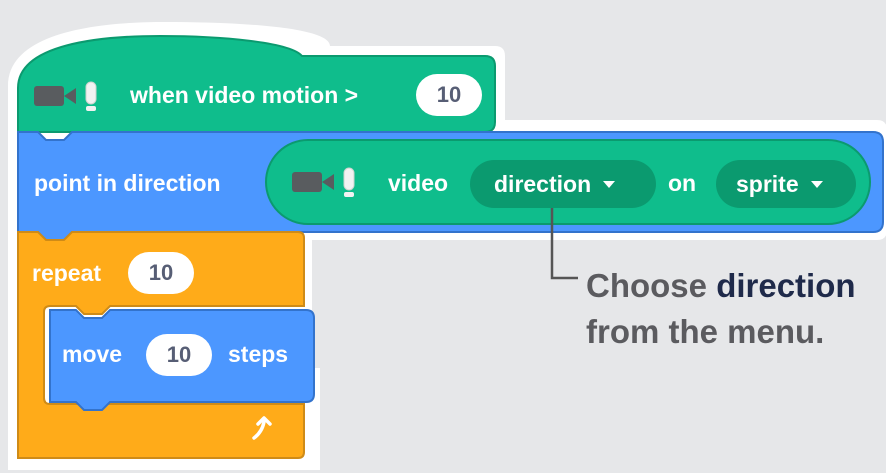 The height and width of the screenshot is (473, 886). Describe the element at coordinates (767, 183) in the screenshot. I see `target-dropdown-value: sprite` at that location.